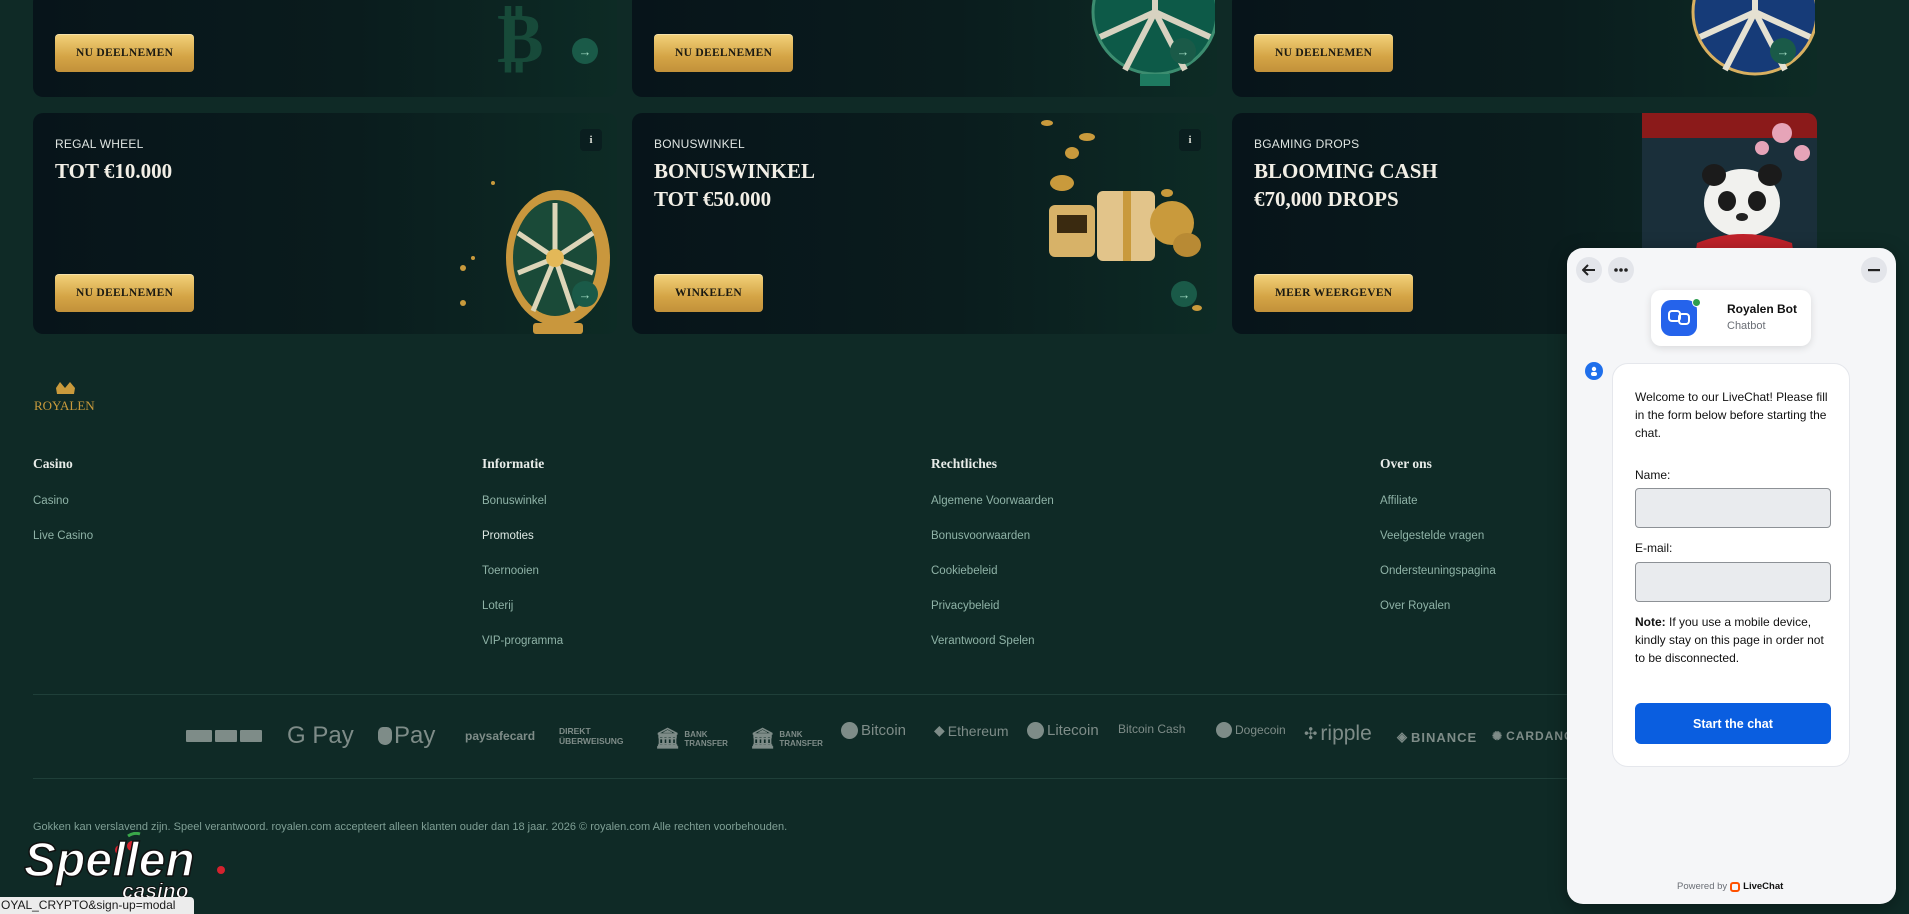 The width and height of the screenshot is (1909, 914). I want to click on visa-mastercard-icon, so click(224, 736).